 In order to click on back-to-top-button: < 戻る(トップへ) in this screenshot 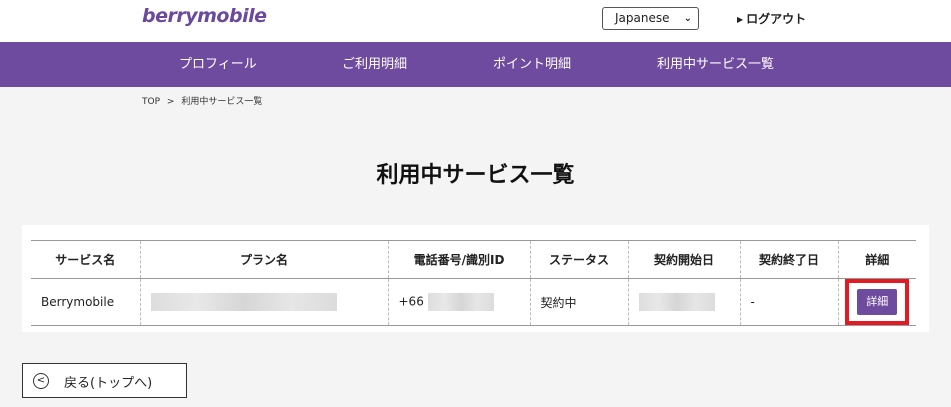, I will do `click(104, 380)`.